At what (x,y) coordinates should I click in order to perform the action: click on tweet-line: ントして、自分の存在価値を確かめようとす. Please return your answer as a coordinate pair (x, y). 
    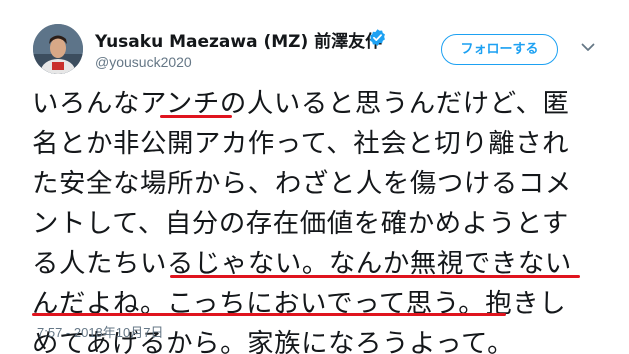
    Looking at the image, I should click on (300, 223).